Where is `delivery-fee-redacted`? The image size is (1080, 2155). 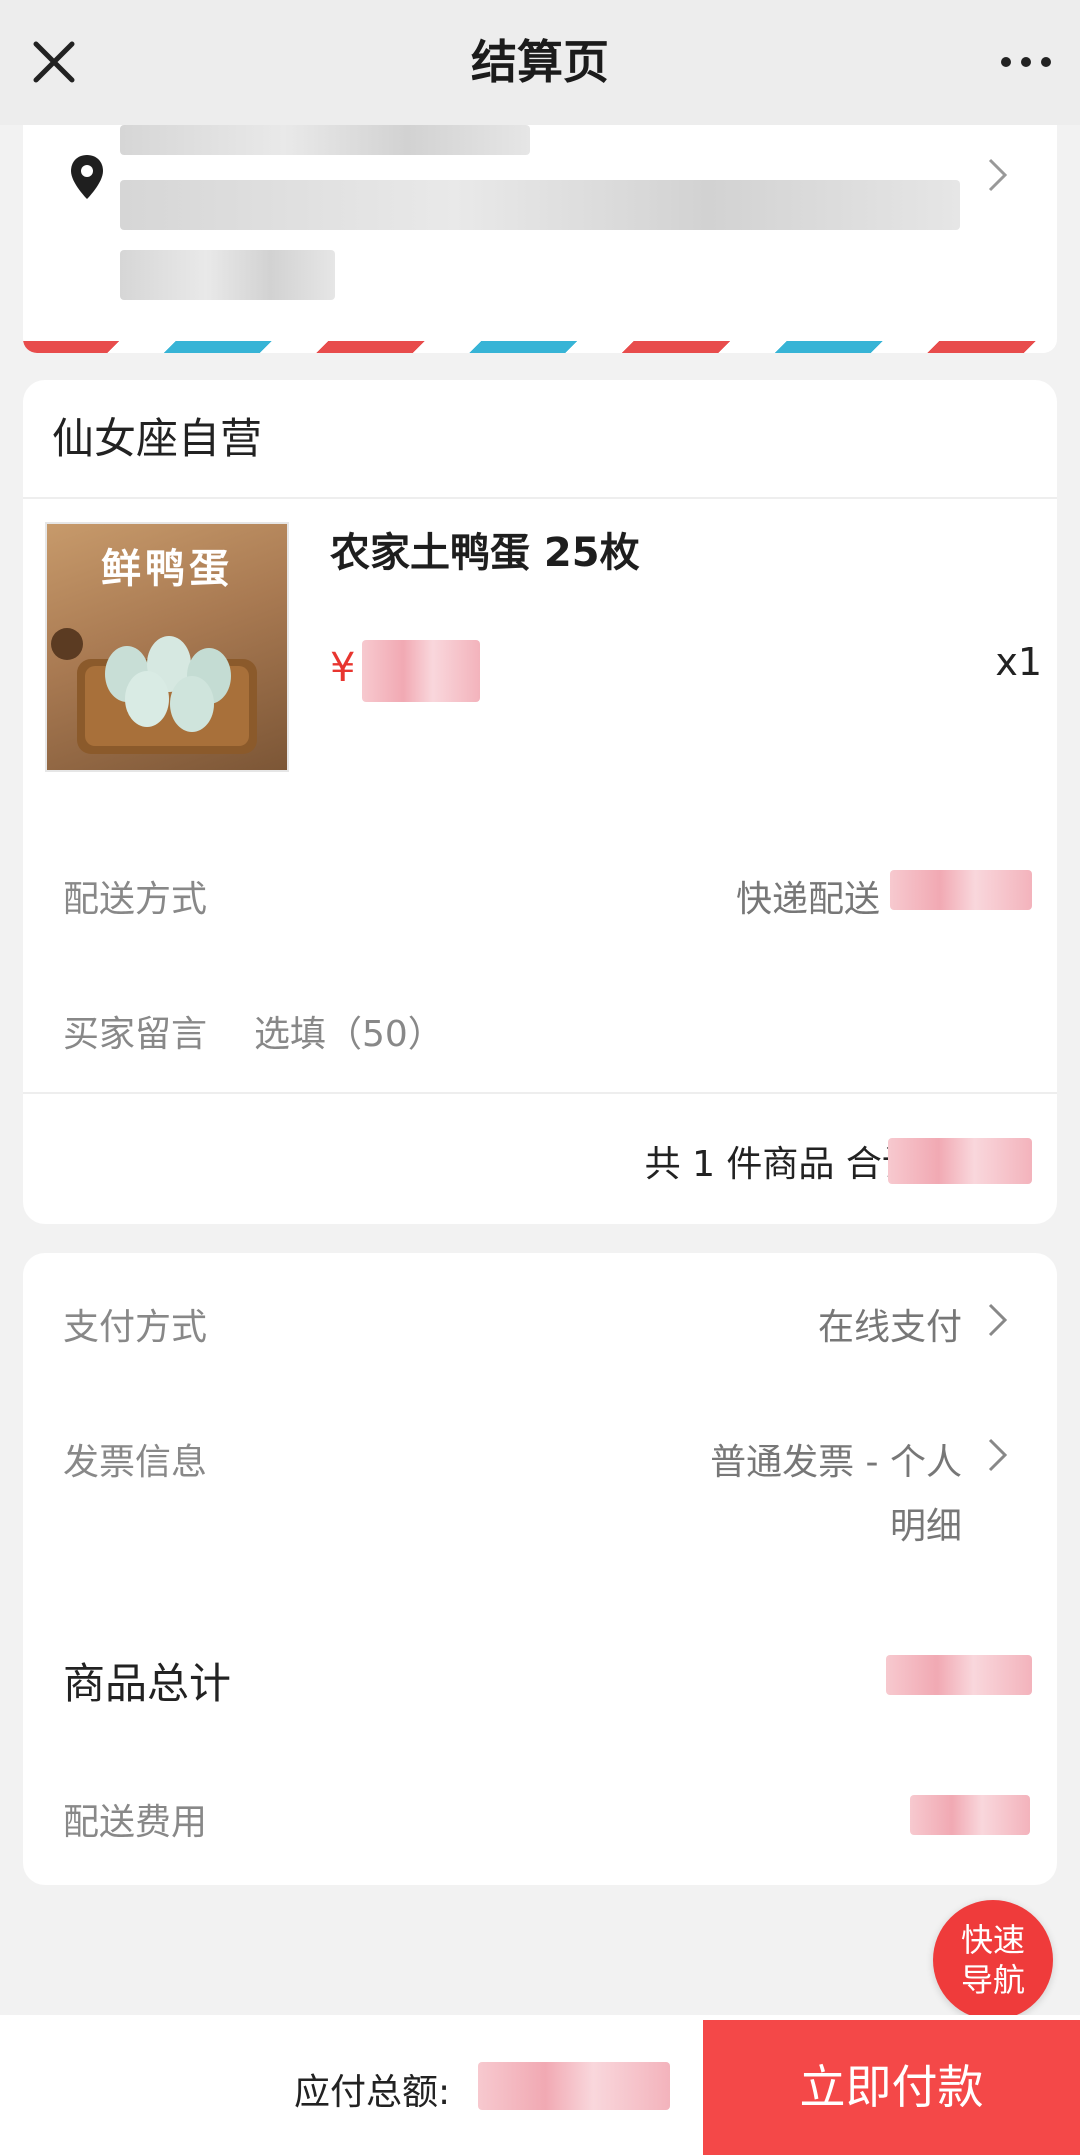
delivery-fee-redacted is located at coordinates (961, 890).